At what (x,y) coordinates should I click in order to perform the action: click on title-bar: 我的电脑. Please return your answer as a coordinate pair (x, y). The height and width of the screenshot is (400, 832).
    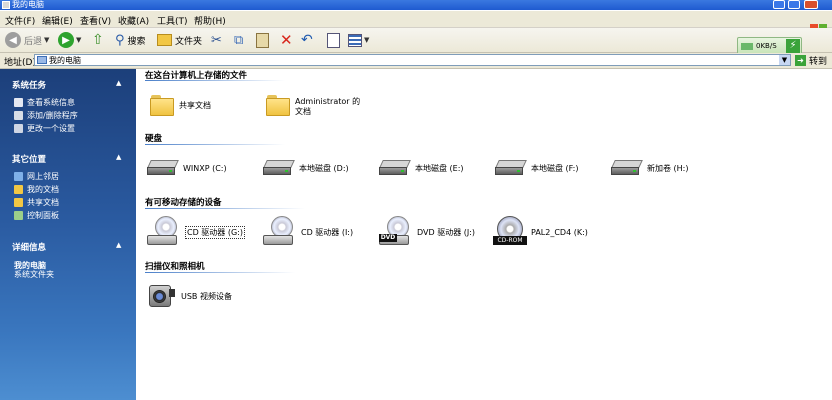
    Looking at the image, I should click on (416, 5).